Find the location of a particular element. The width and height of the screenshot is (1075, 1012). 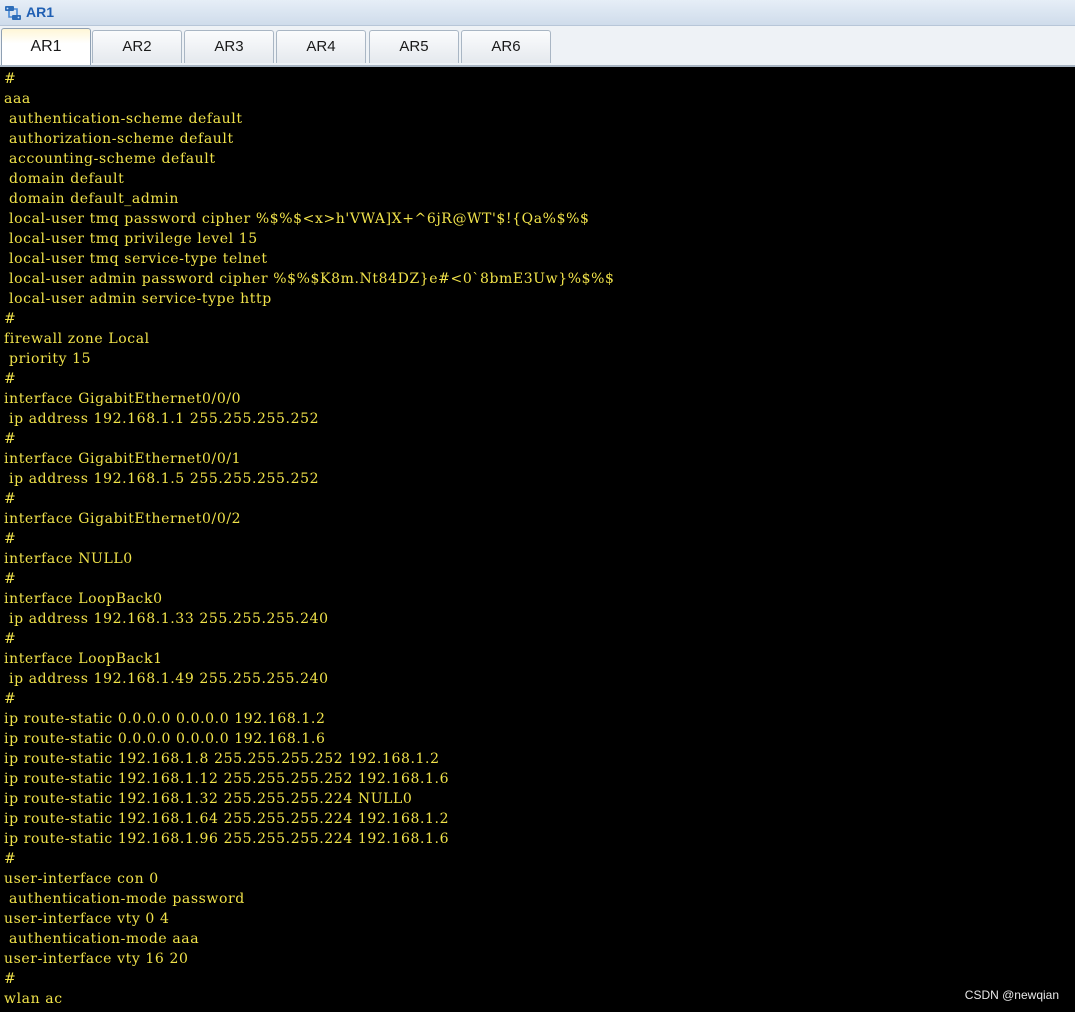

config-line: local-user tmq privilege level 15 is located at coordinates (131, 239).